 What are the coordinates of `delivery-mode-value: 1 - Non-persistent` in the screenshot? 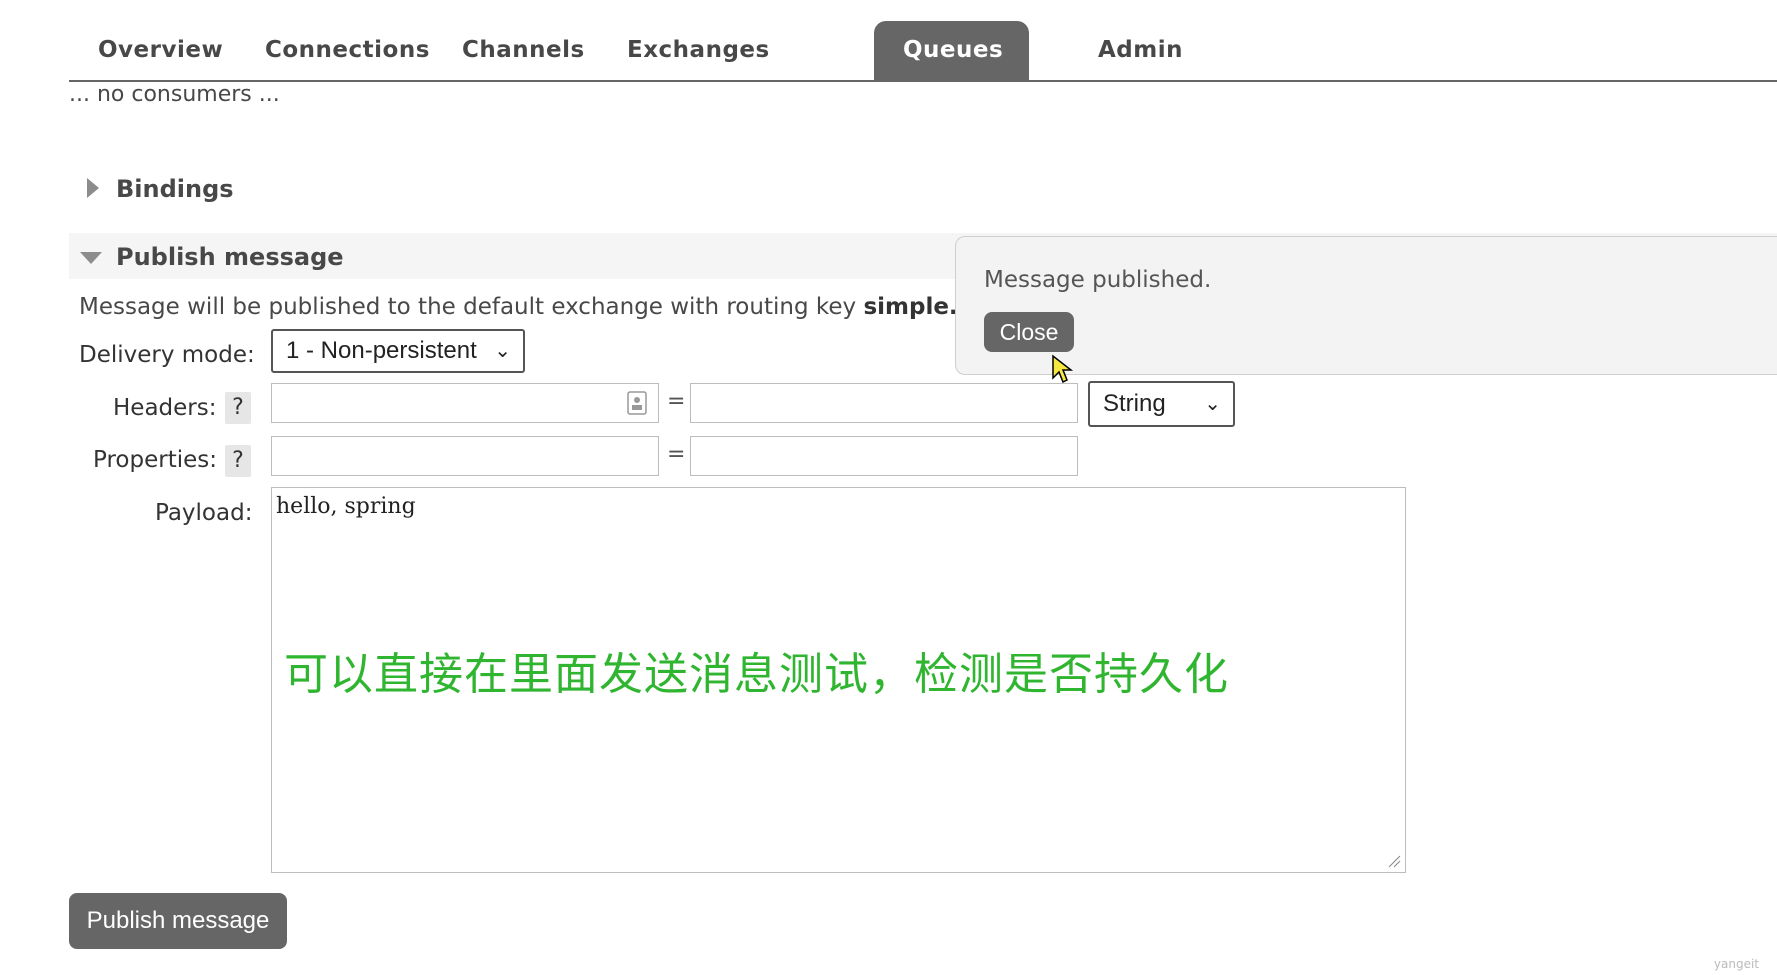 It's located at (381, 350).